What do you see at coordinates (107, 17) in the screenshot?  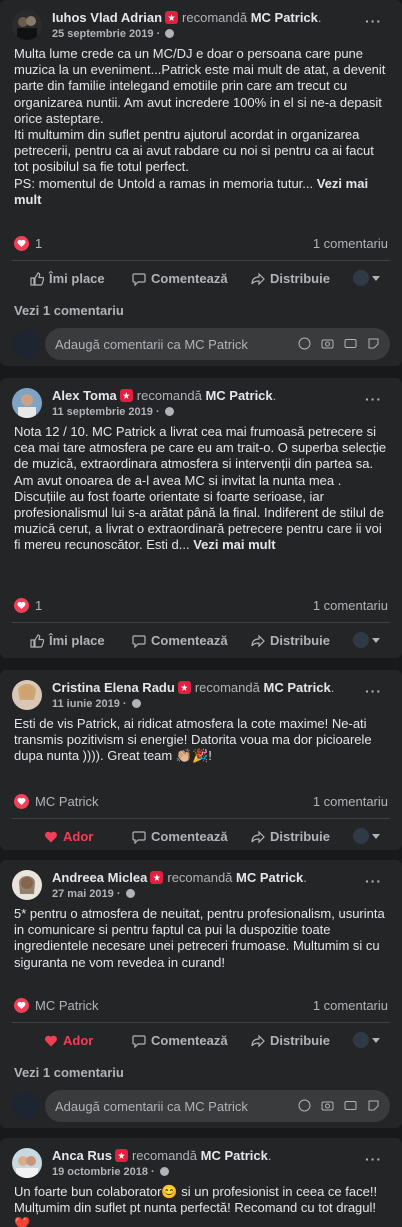 I see `author-name: Iuhos Vlad Adrian` at bounding box center [107, 17].